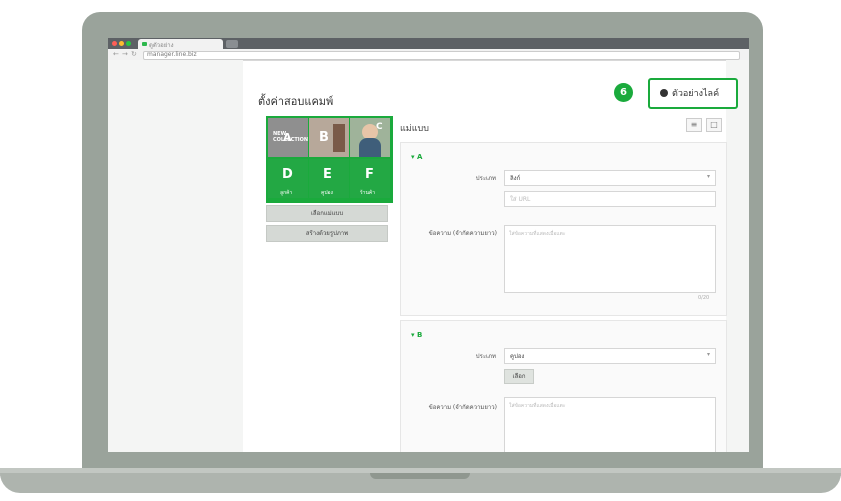 The width and height of the screenshot is (841, 501). Describe the element at coordinates (610, 178) in the screenshot. I see `type-select: ลิงก์ ▾` at that location.